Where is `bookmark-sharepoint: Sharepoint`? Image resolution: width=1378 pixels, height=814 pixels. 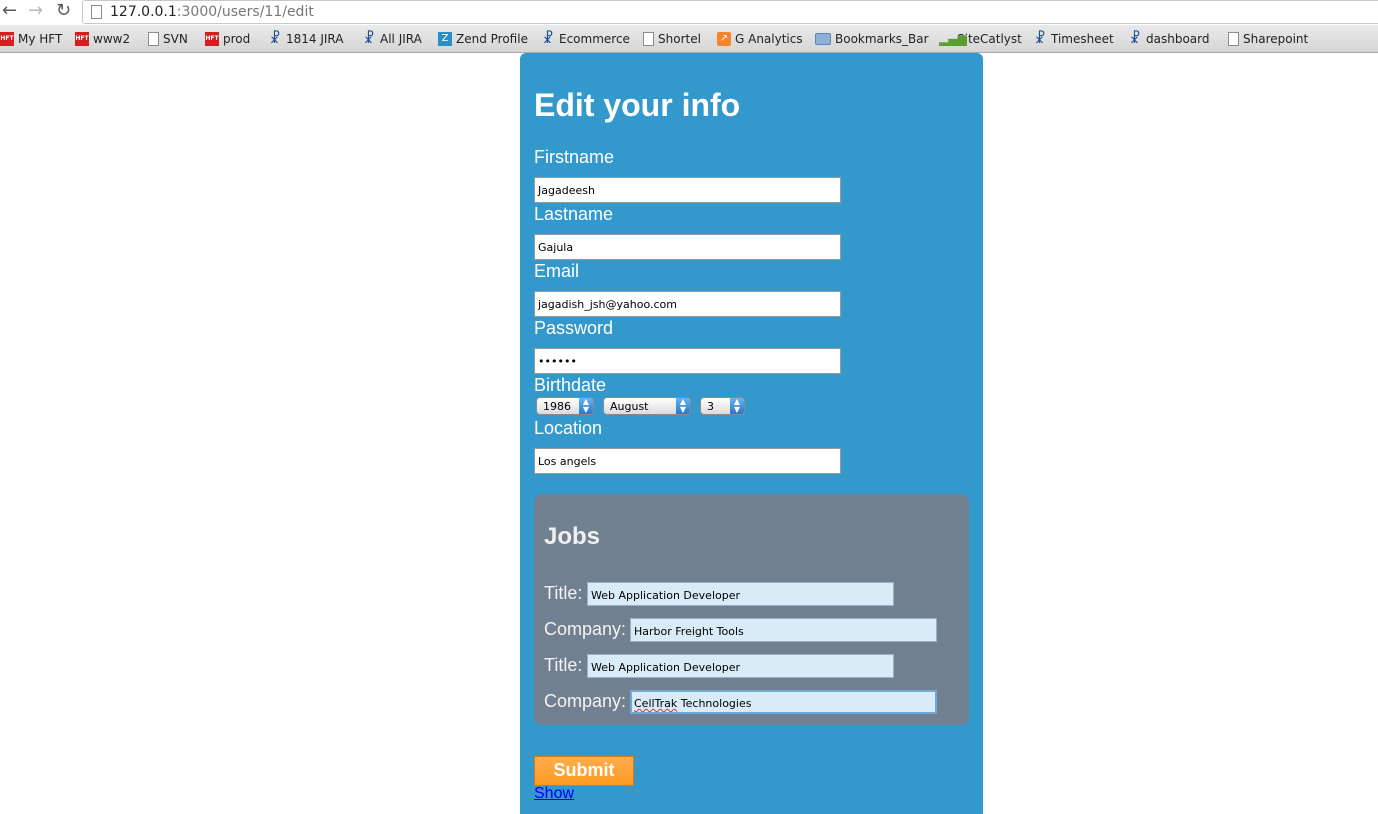 bookmark-sharepoint: Sharepoint is located at coordinates (1268, 39).